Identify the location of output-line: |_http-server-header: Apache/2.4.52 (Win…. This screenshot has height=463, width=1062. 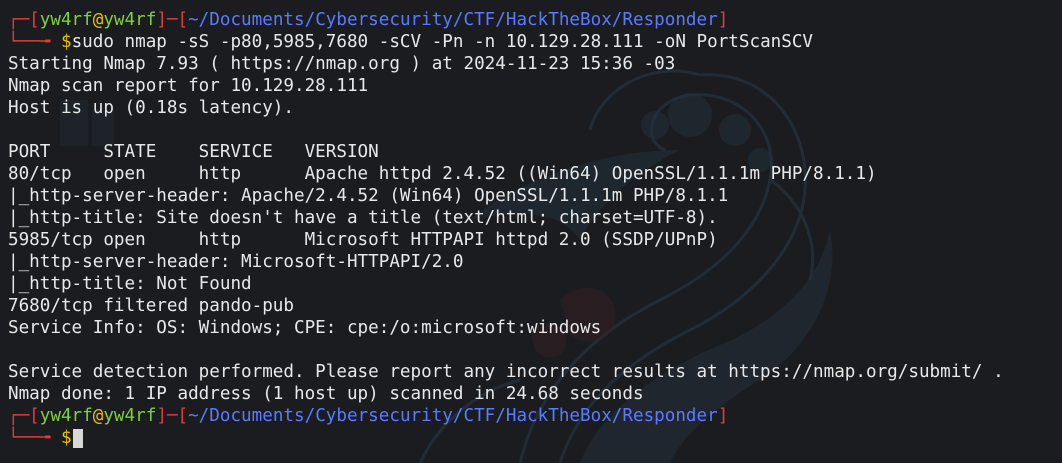
(368, 196).